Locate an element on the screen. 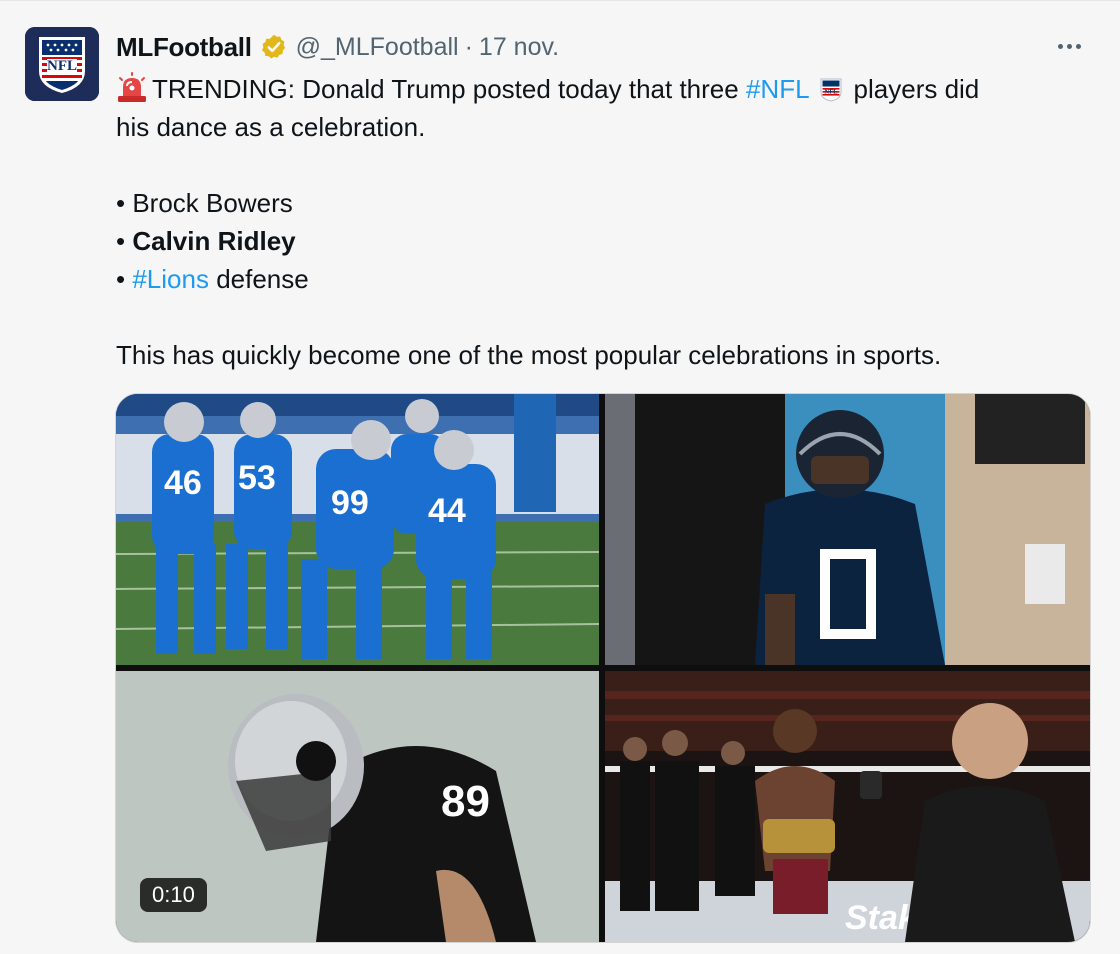 The width and height of the screenshot is (1120, 954). photo-lions-icon: 46 53 99 44 is located at coordinates (357, 529).